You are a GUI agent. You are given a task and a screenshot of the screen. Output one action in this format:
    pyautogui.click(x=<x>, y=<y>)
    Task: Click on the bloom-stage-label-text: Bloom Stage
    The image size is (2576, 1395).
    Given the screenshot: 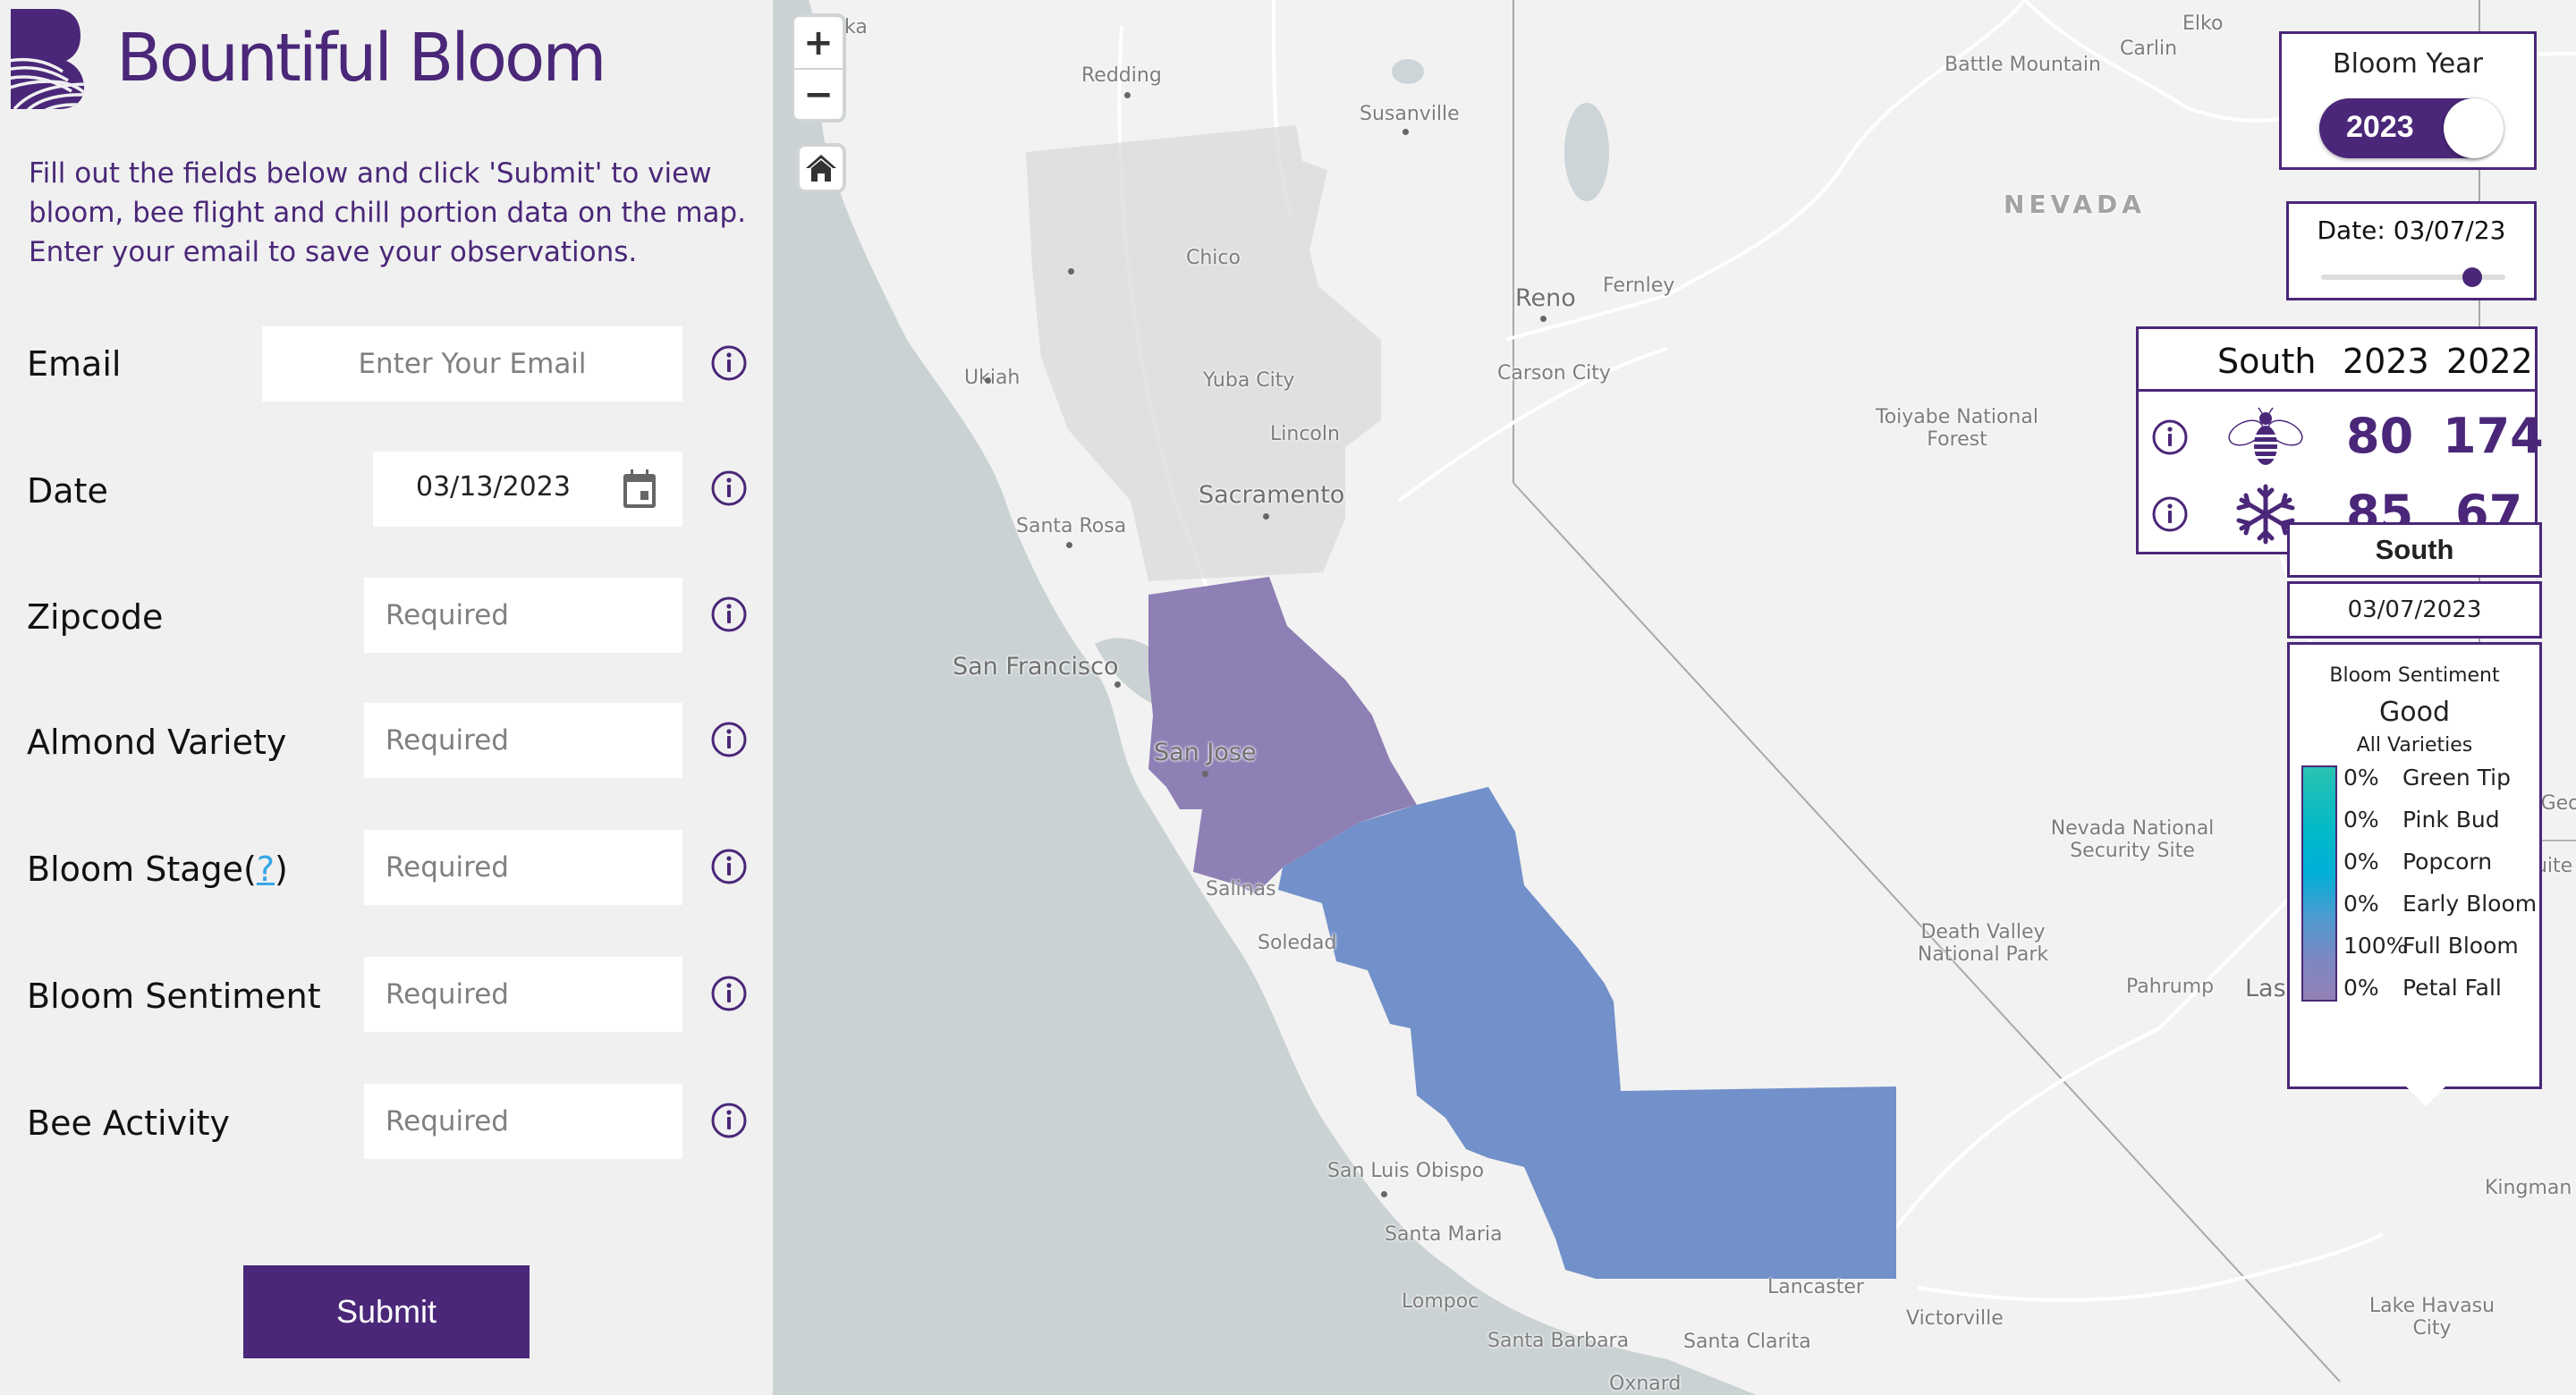 What is the action you would take?
    pyautogui.click(x=135, y=869)
    